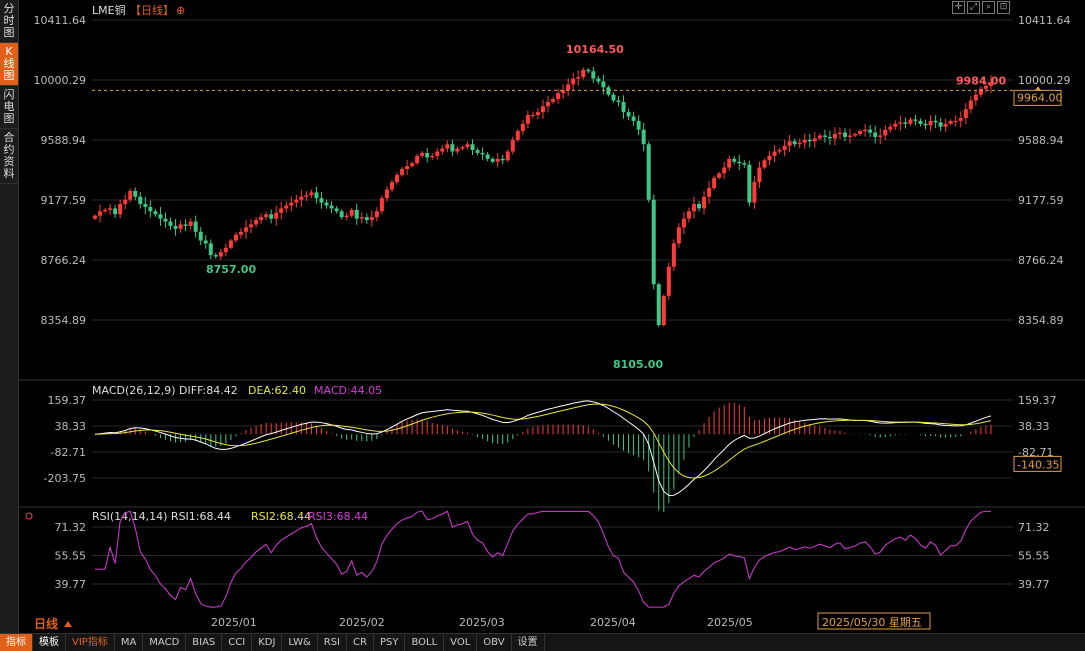  I want to click on sidebar-item-2: 闪电图, so click(9, 107).